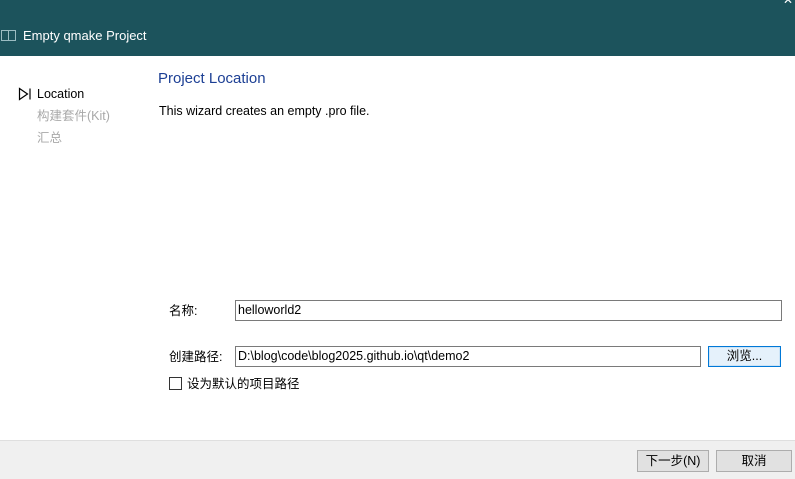  Describe the element at coordinates (183, 311) in the screenshot. I see `name-label: 名称:` at that location.